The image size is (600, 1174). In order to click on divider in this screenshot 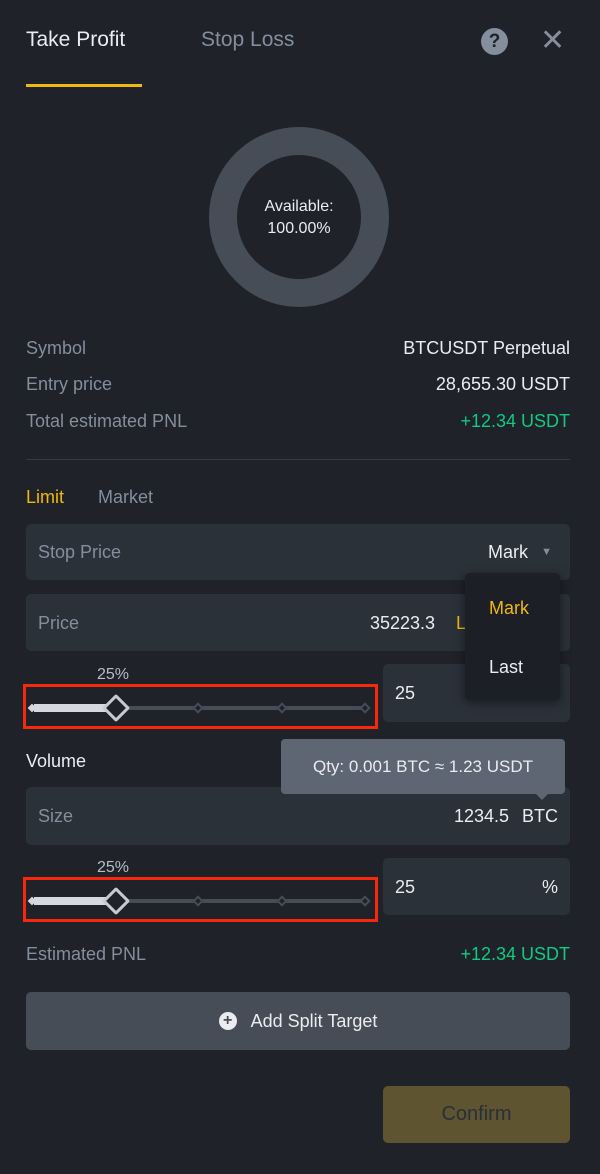, I will do `click(298, 459)`.